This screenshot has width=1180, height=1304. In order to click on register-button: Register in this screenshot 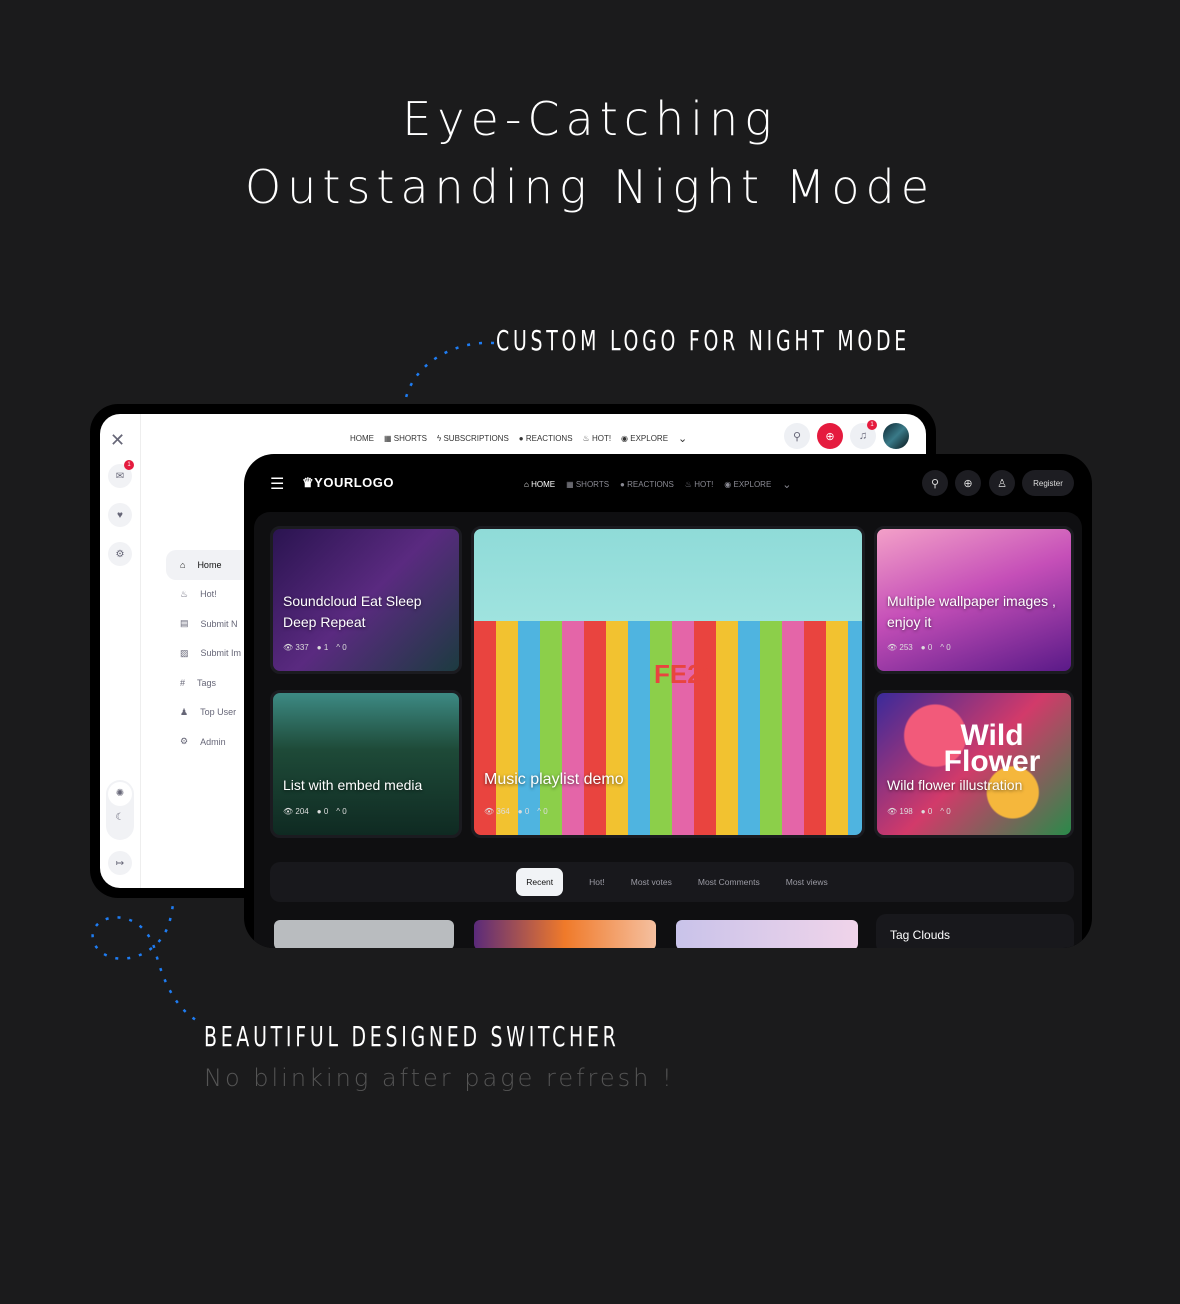, I will do `click(1048, 483)`.